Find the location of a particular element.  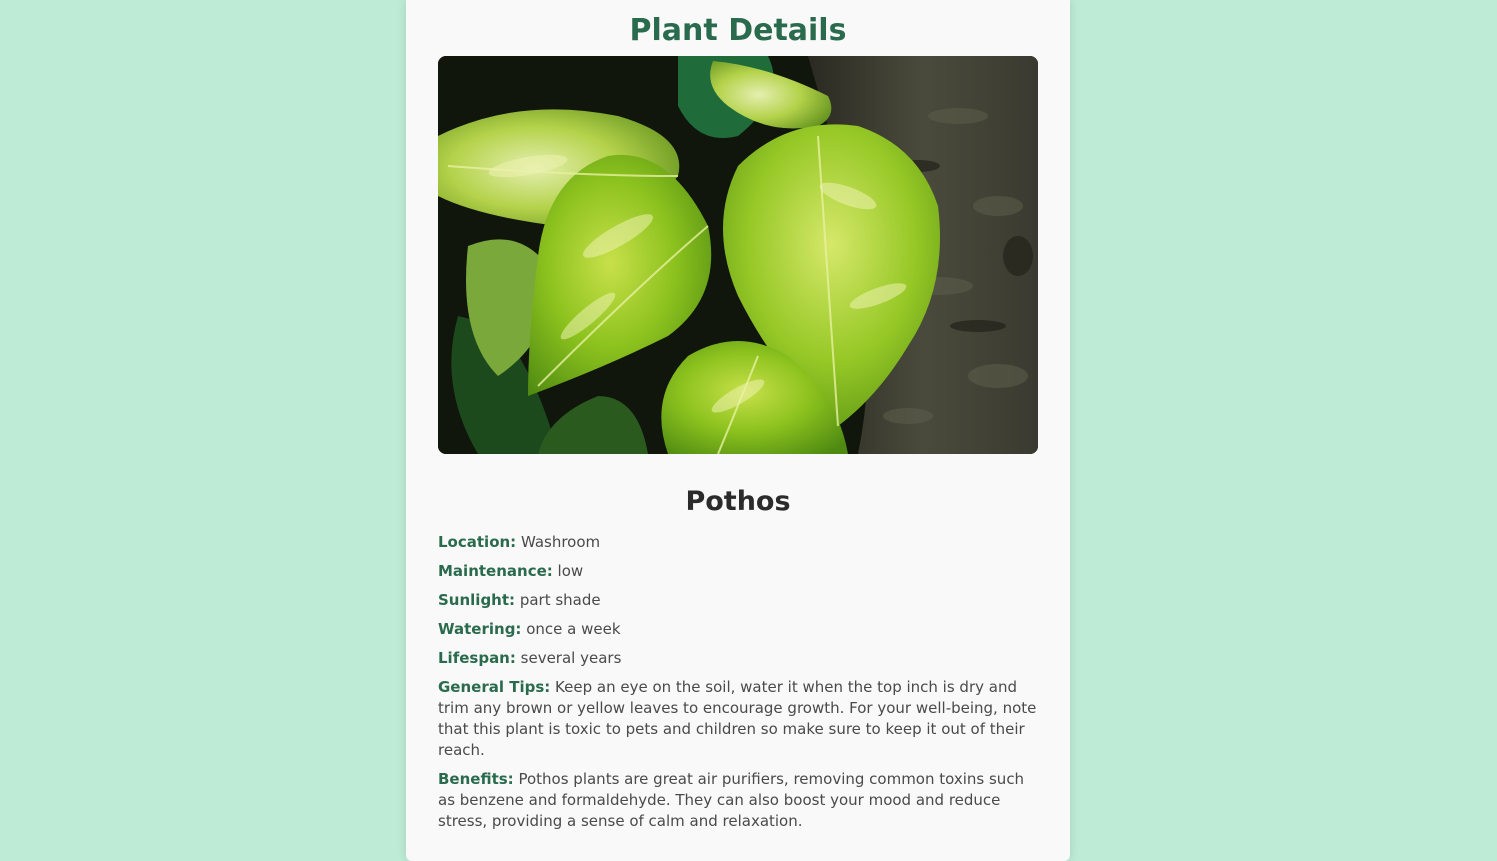

detail-value: several years is located at coordinates (571, 658).